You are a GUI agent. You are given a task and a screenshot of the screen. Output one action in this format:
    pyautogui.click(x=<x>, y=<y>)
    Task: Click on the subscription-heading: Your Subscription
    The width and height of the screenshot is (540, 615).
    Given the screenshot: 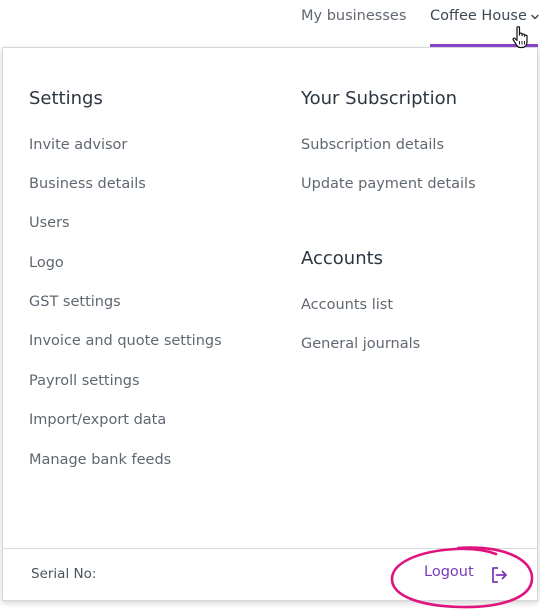 What is the action you would take?
    pyautogui.click(x=379, y=98)
    